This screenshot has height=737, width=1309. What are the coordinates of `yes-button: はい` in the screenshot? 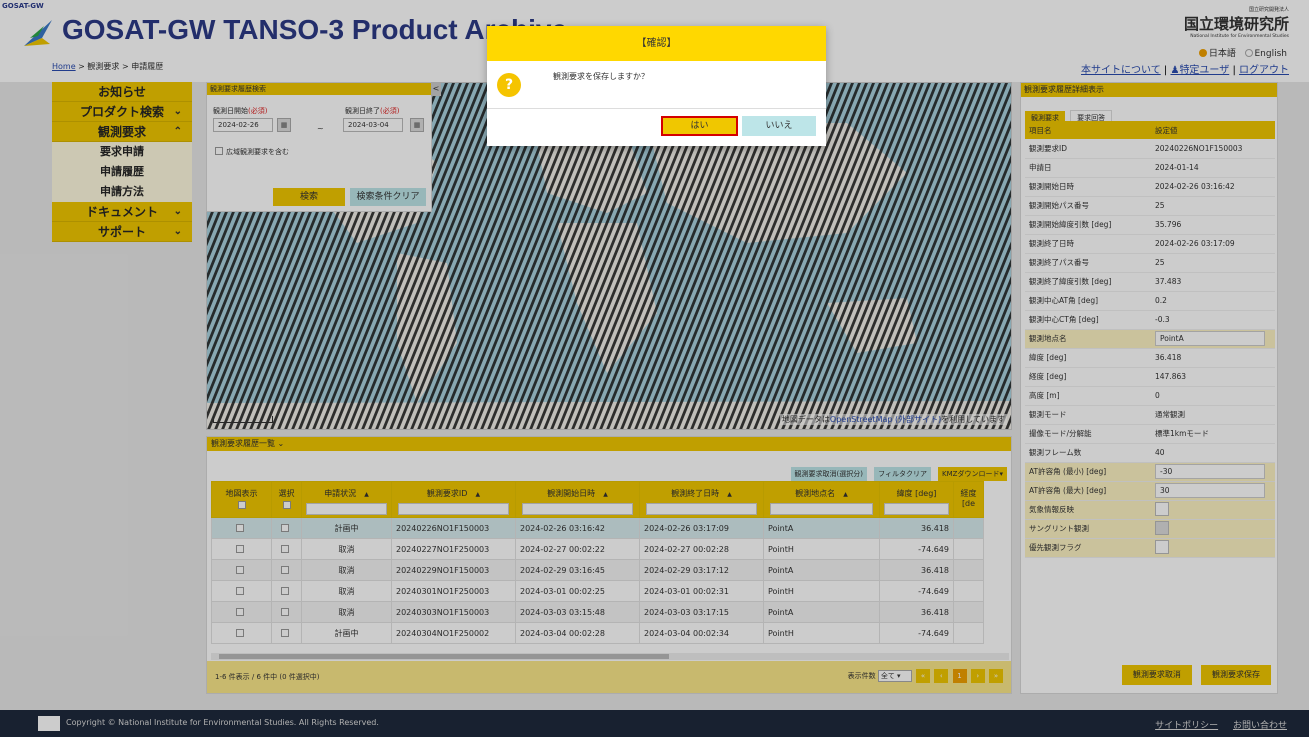 It's located at (699, 126).